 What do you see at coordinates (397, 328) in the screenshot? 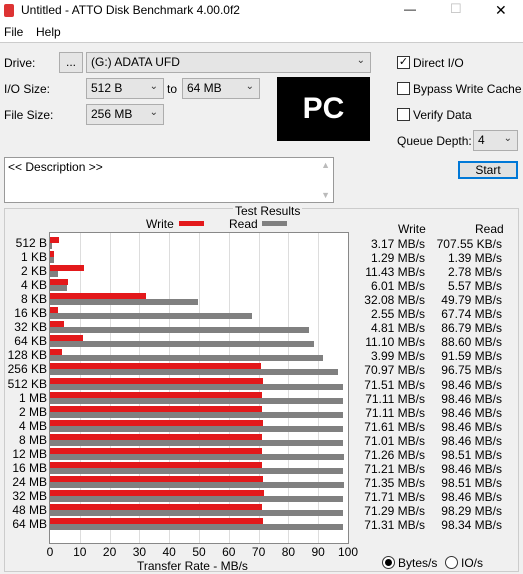
I see `write-value: 4.81 MB/s` at bounding box center [397, 328].